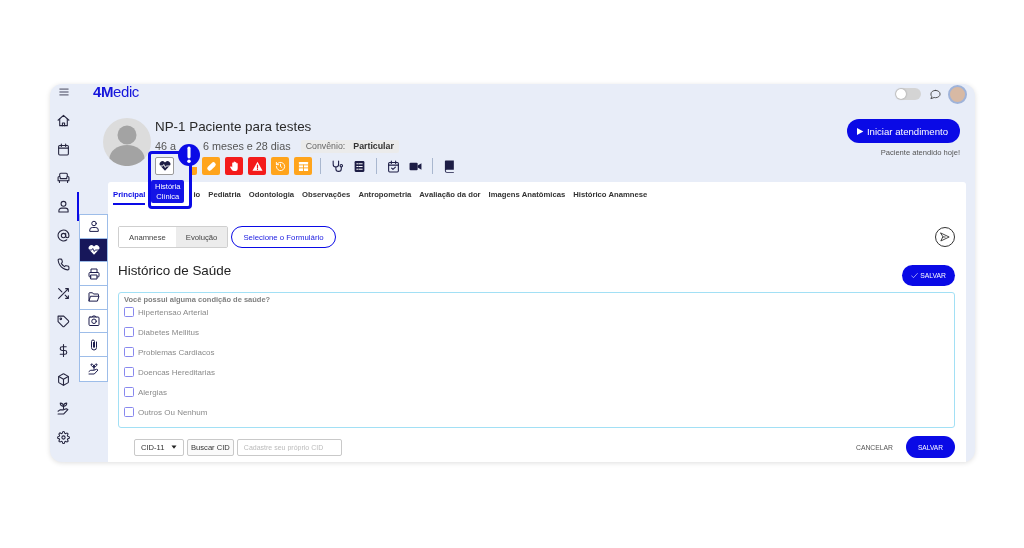 The height and width of the screenshot is (548, 1024). I want to click on section-title: Histórico de Saúde, so click(175, 271).